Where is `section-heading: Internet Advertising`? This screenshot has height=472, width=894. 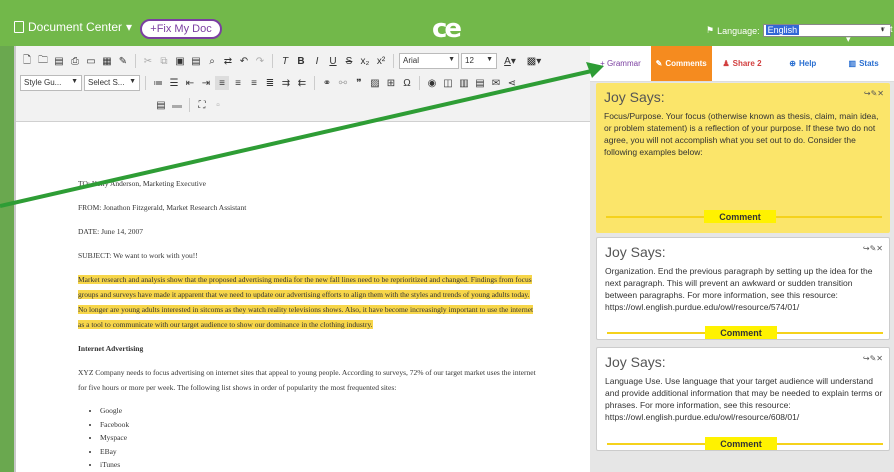 section-heading: Internet Advertising is located at coordinates (111, 348).